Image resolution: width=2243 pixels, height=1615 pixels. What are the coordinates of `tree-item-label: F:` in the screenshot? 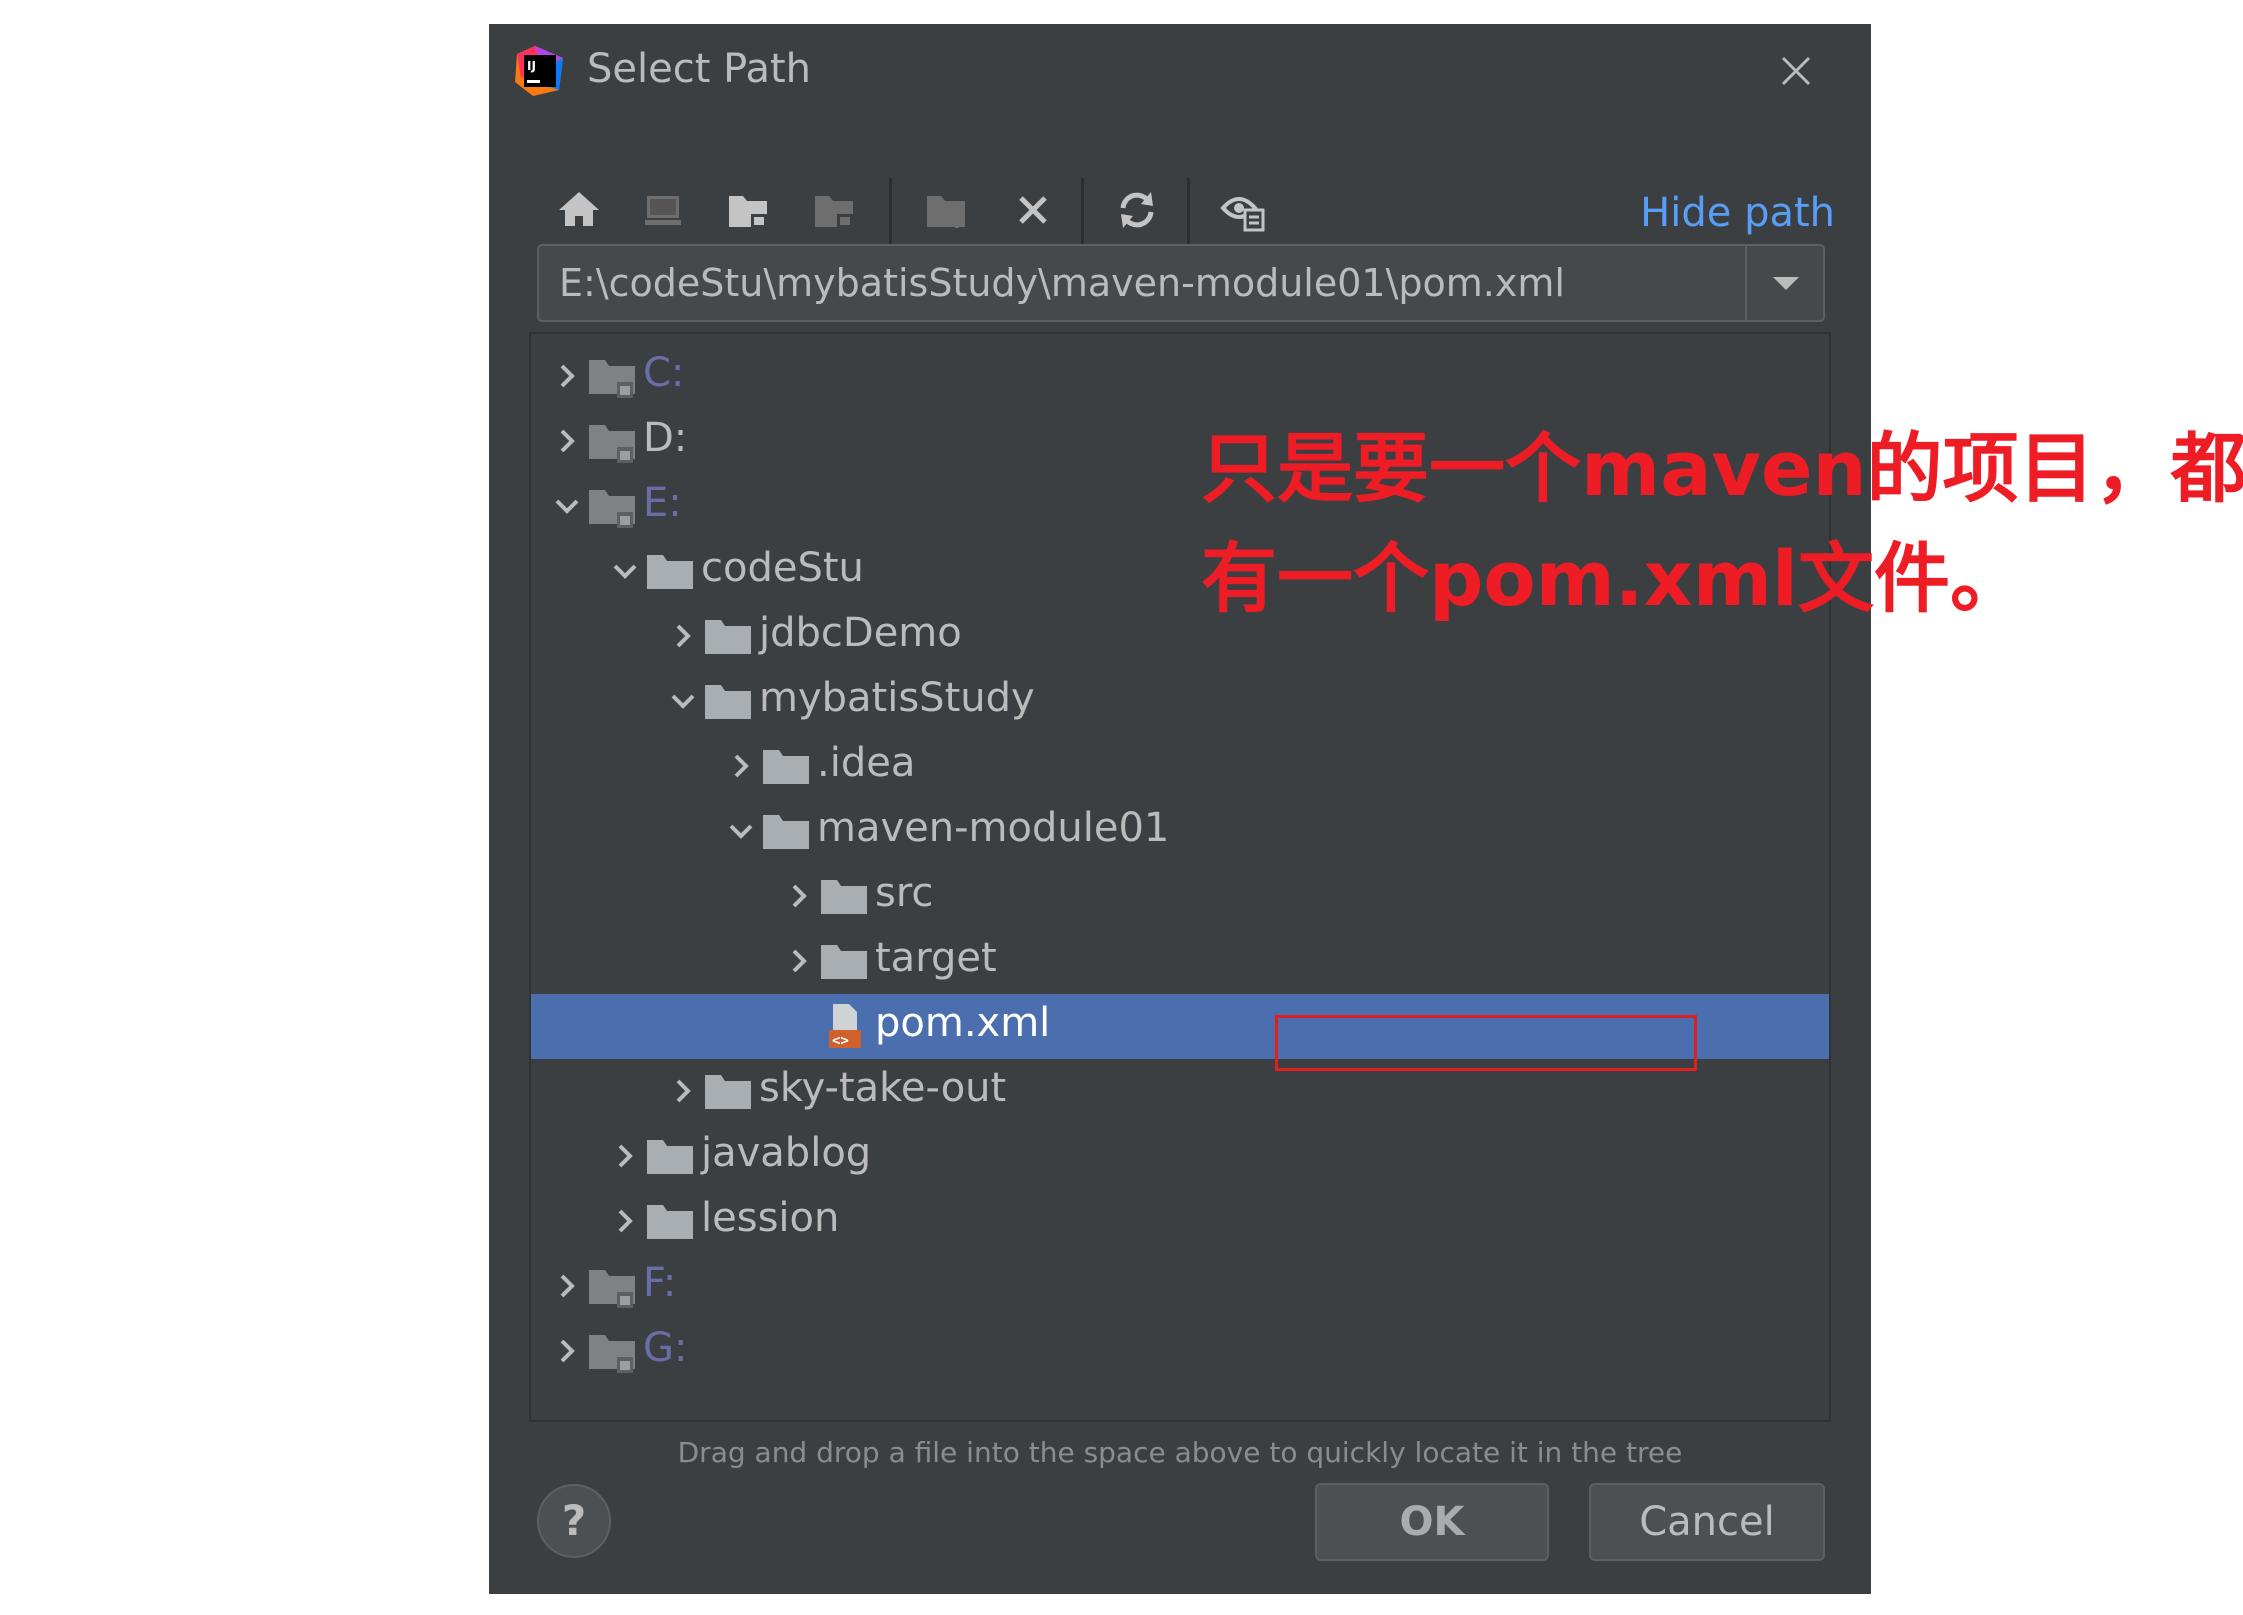 It's located at (660, 1283).